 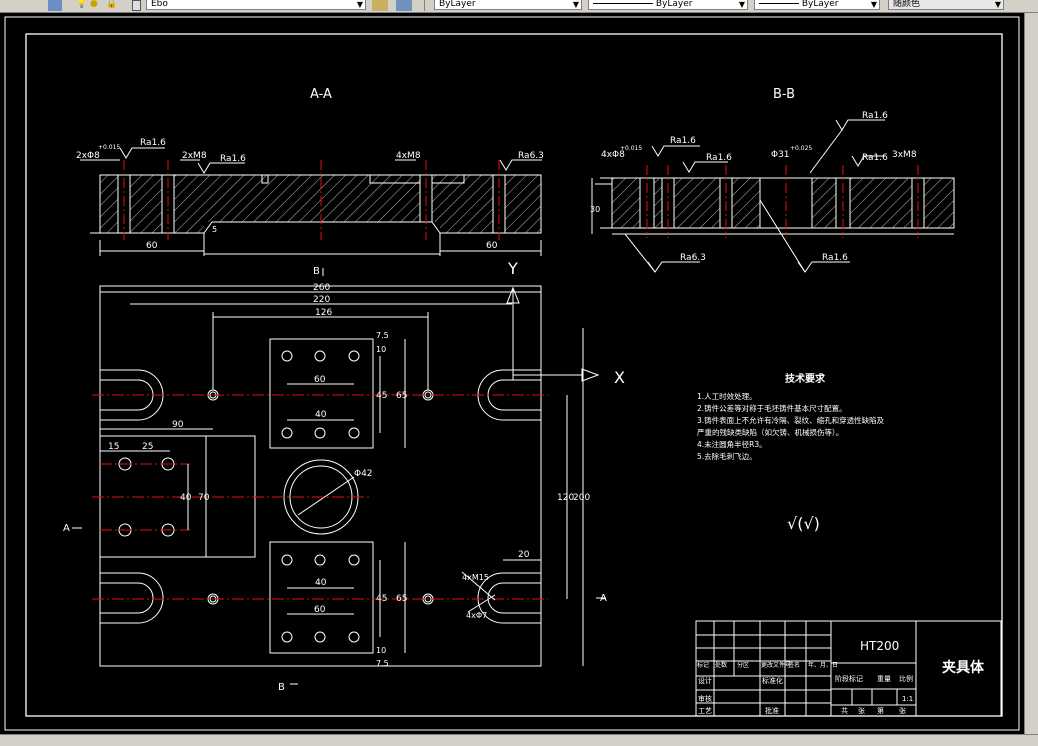 What do you see at coordinates (401, 599) in the screenshot?
I see `dim-65b: 65` at bounding box center [401, 599].